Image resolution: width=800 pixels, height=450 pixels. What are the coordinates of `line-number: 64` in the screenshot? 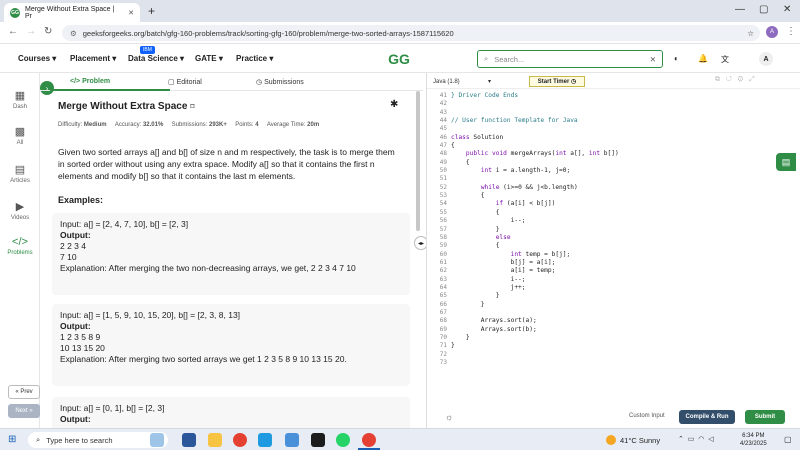 It's located at (443, 287).